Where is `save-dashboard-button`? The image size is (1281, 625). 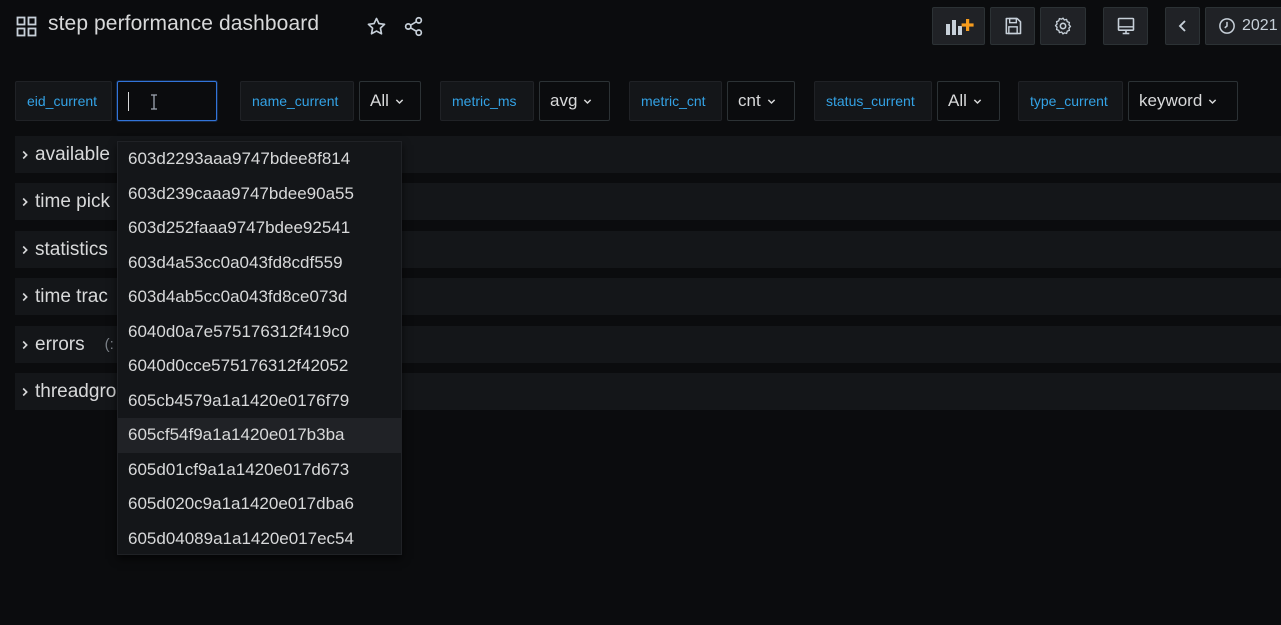 save-dashboard-button is located at coordinates (1012, 26).